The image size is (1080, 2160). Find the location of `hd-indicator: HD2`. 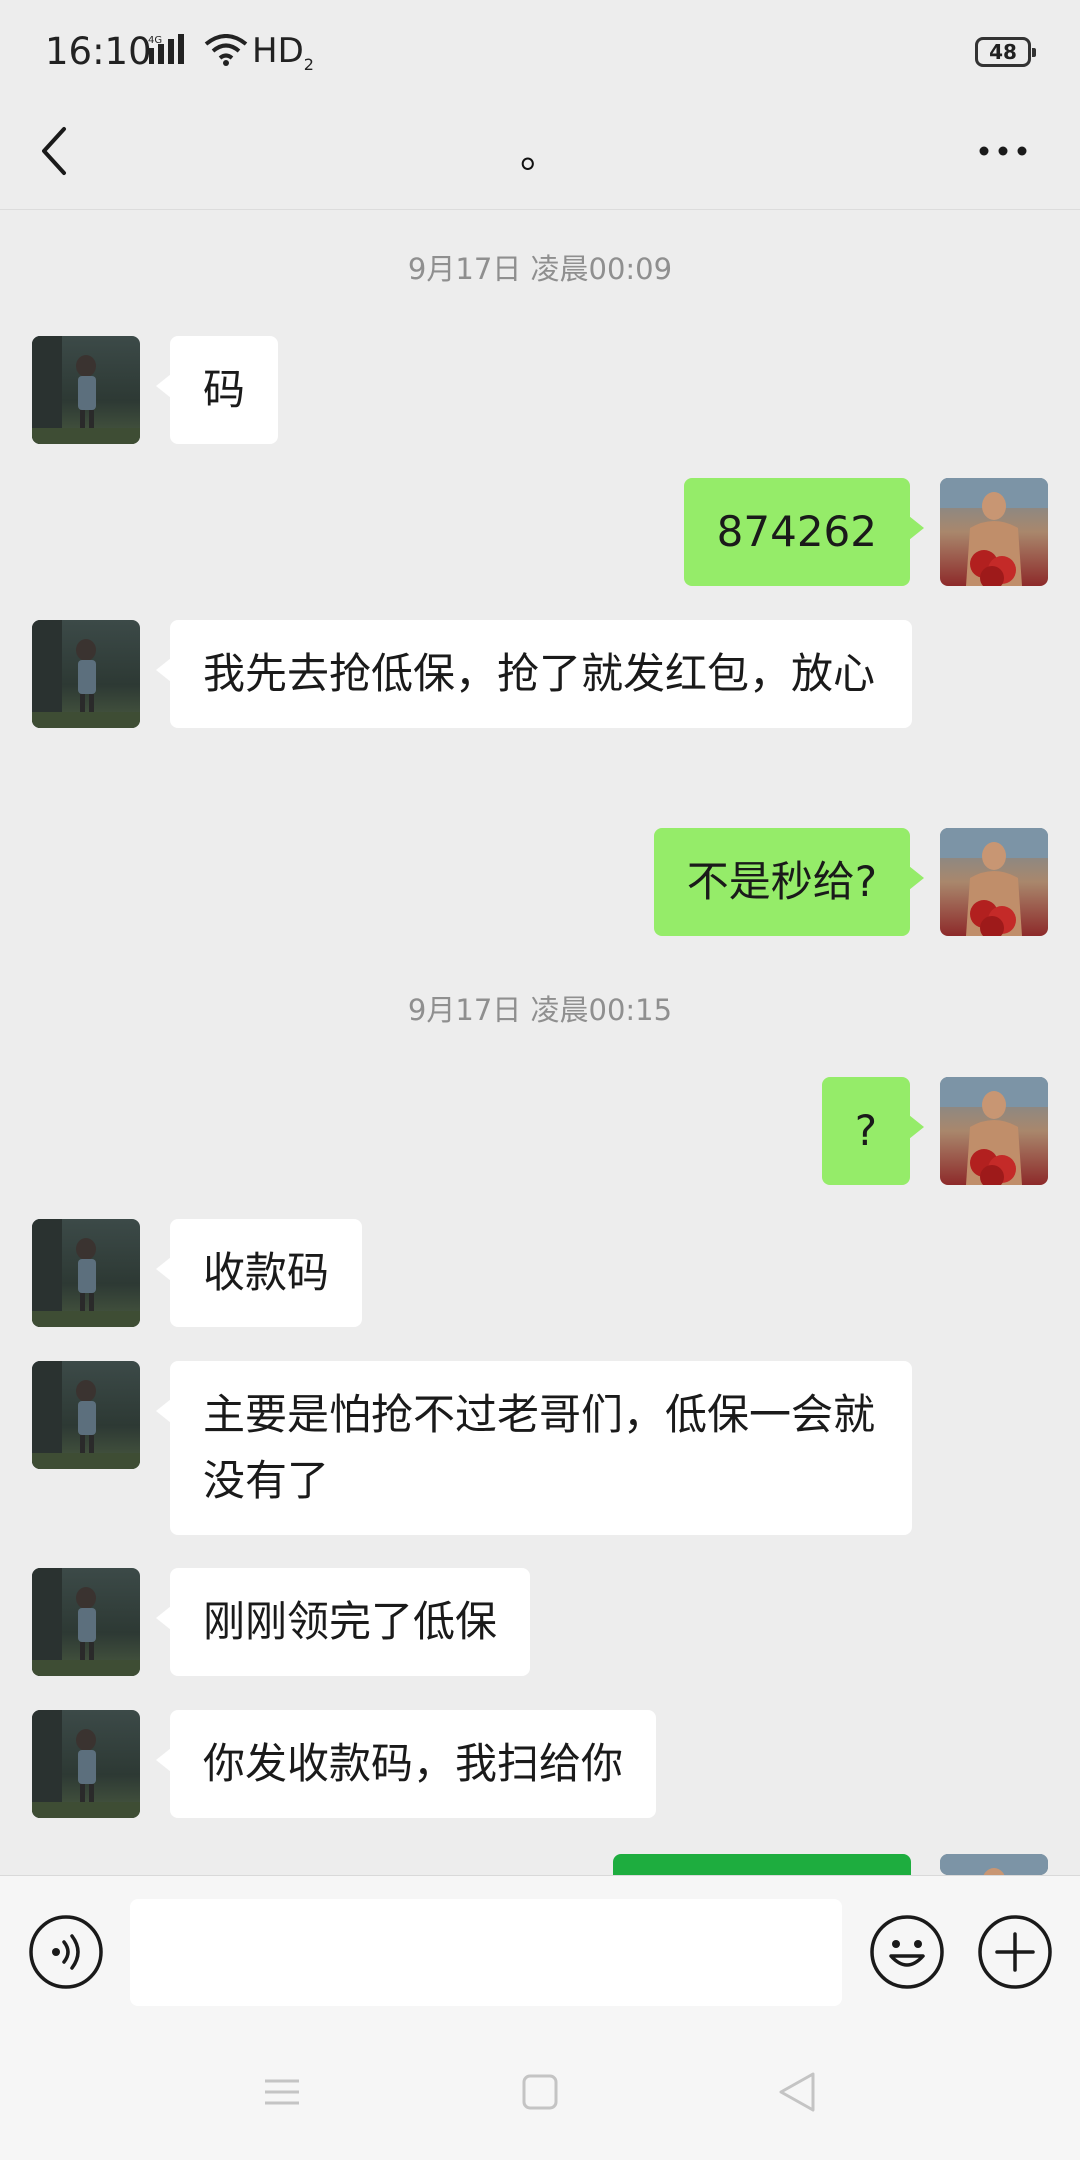

hd-indicator: HD2 is located at coordinates (283, 52).